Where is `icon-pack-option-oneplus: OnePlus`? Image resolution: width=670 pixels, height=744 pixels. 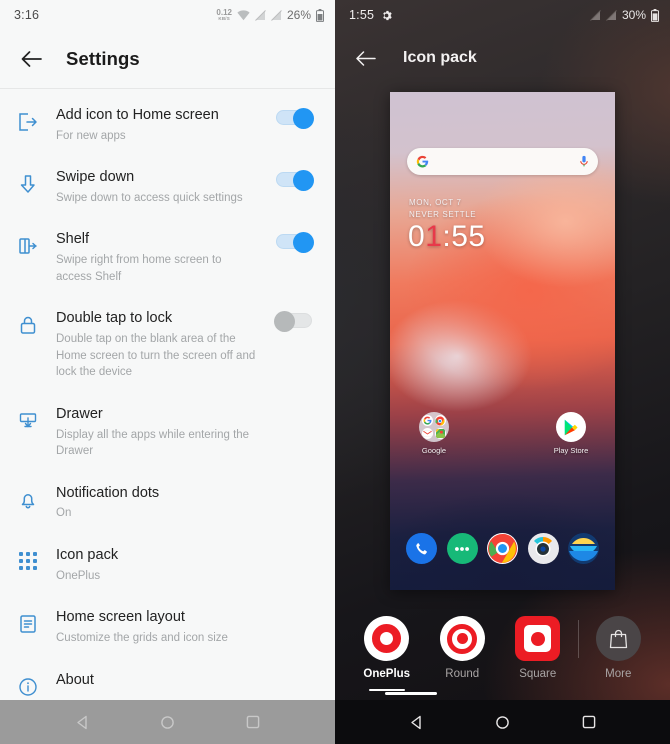
icon-pack-option-oneplus: OnePlus is located at coordinates (387, 653).